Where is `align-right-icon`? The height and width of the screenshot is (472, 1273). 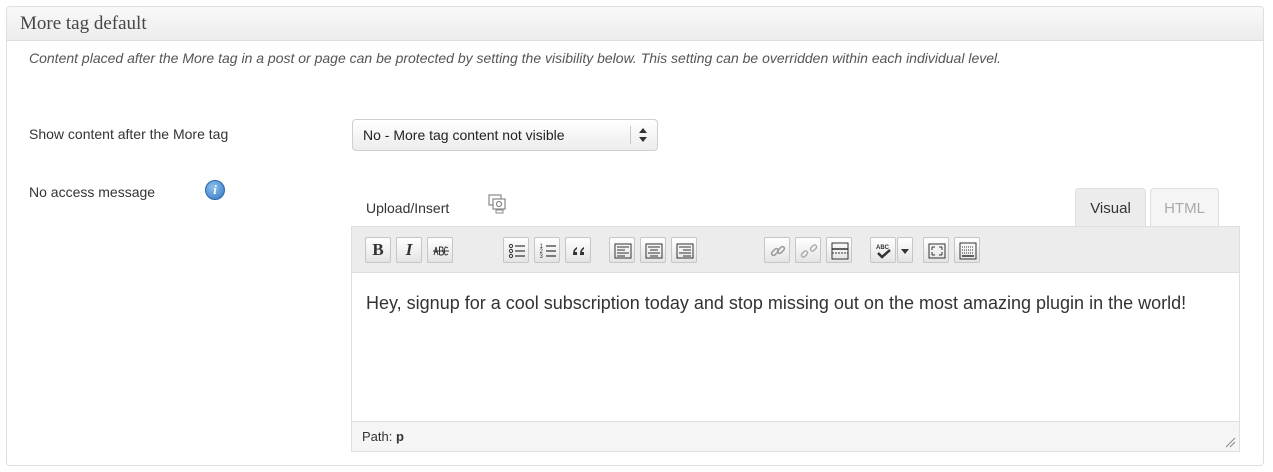 align-right-icon is located at coordinates (685, 251).